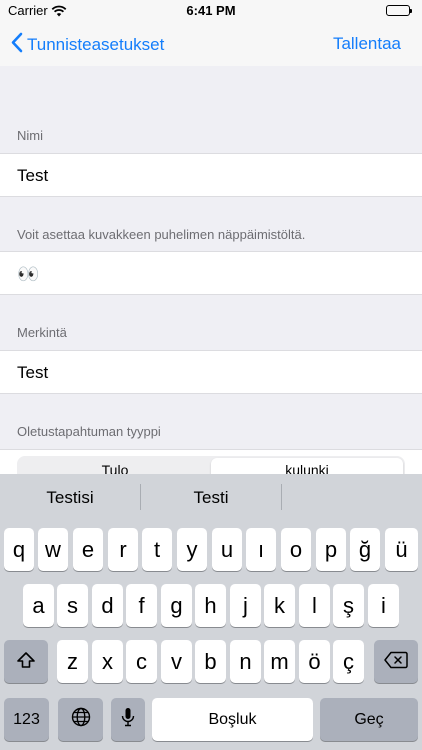 The image size is (422, 750). What do you see at coordinates (281, 497) in the screenshot?
I see `suggestion-divider` at bounding box center [281, 497].